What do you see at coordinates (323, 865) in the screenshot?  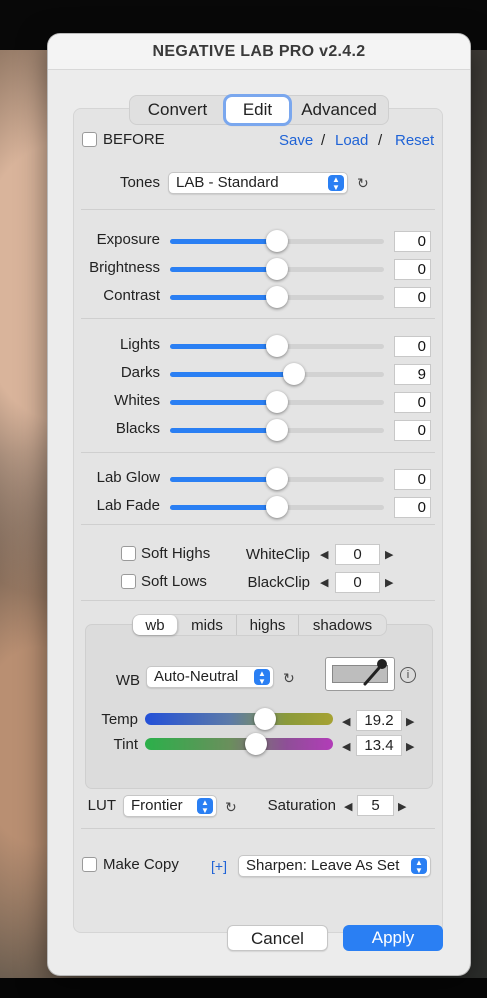 I see `sharpen-select-value: Sharpen: Leave As Set` at bounding box center [323, 865].